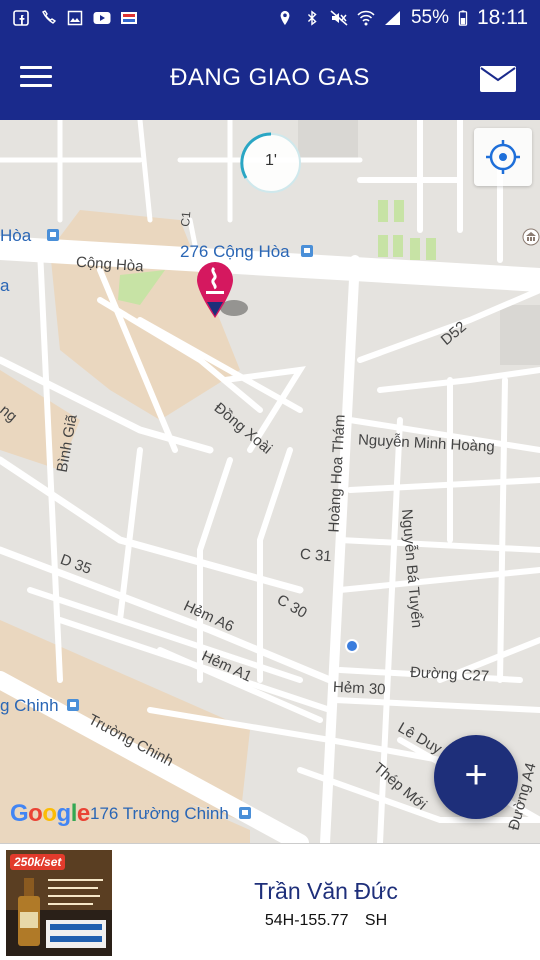 The height and width of the screenshot is (960, 540). I want to click on facebook-icon, so click(21, 18).